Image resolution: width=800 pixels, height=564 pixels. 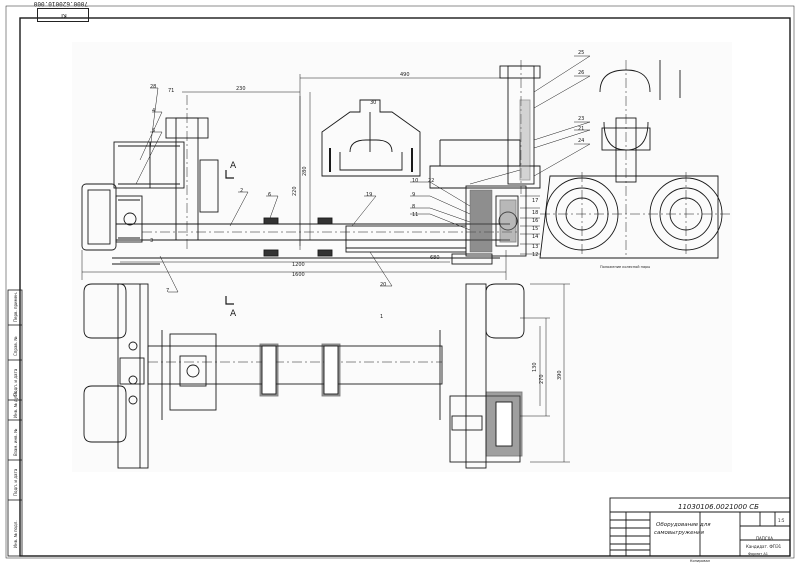 I want to click on title-block-org-line1: ПАПСХА, so click(x=764, y=538).